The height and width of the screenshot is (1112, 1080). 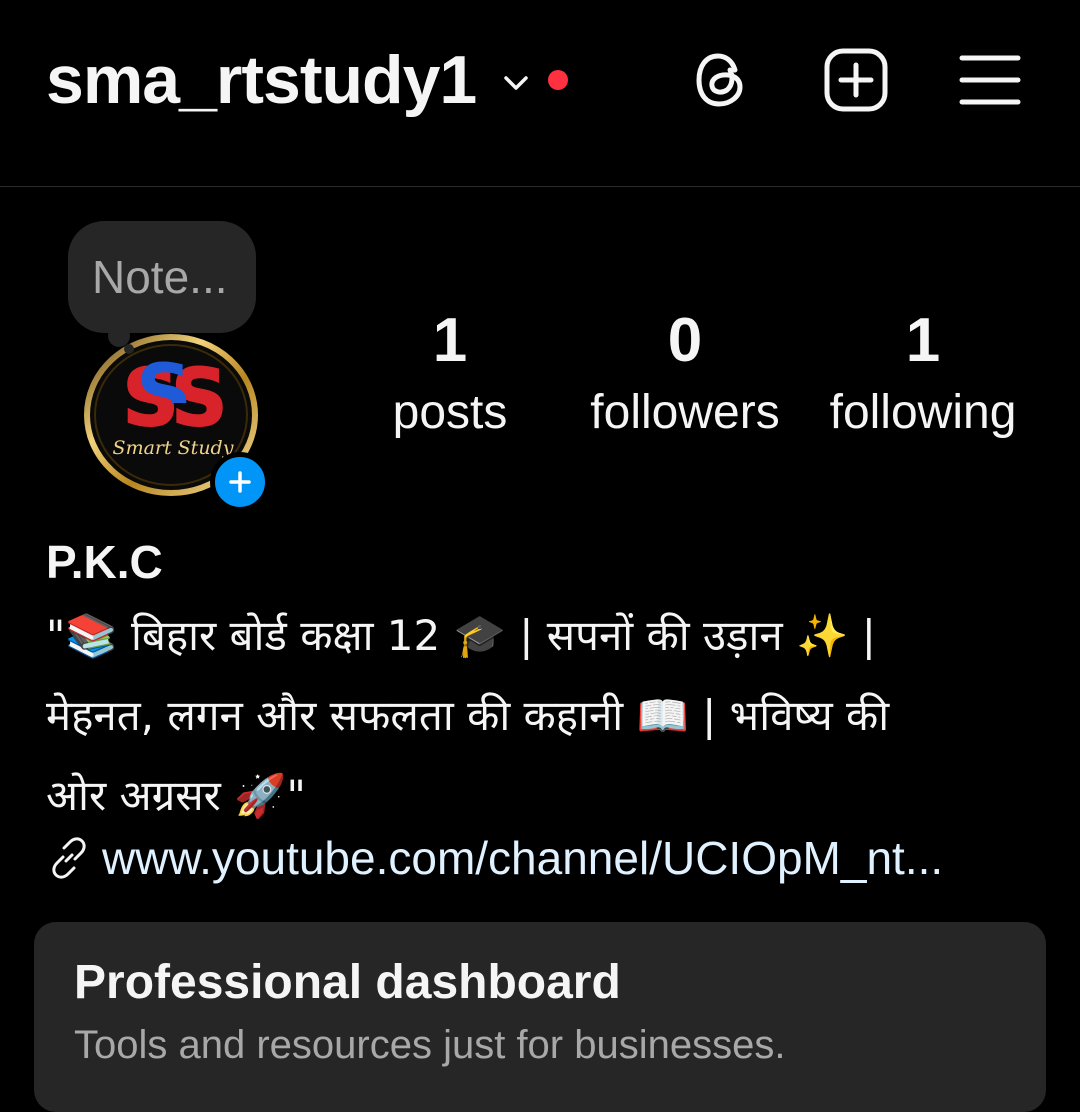 I want to click on following-stat: 1 following, so click(x=923, y=374).